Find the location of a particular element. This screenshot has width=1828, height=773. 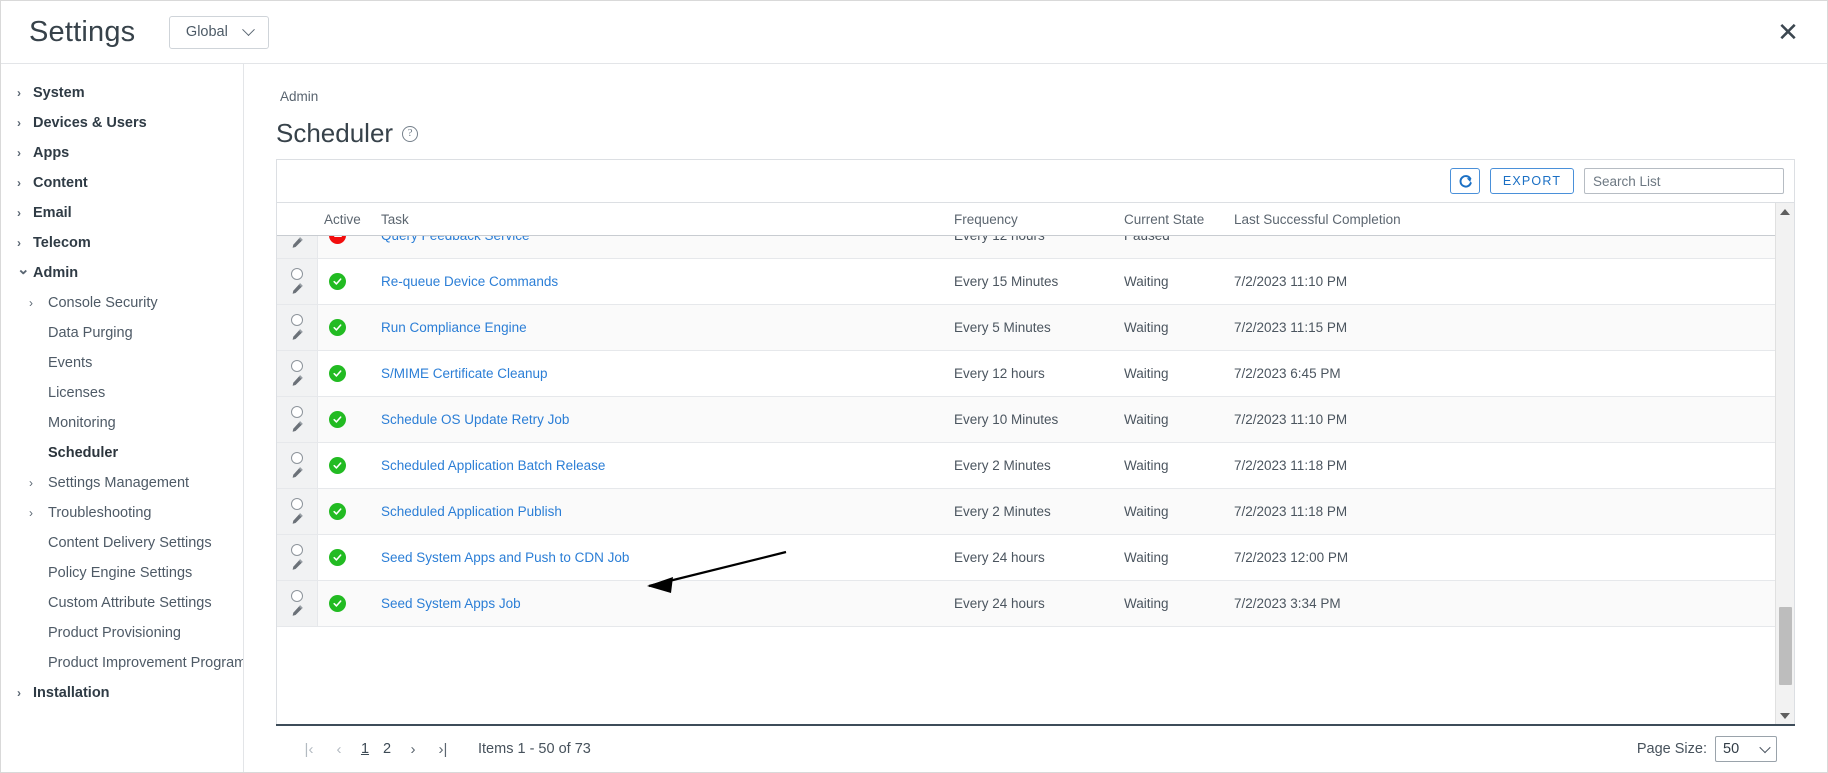

column-header-active: Active is located at coordinates (348, 219).